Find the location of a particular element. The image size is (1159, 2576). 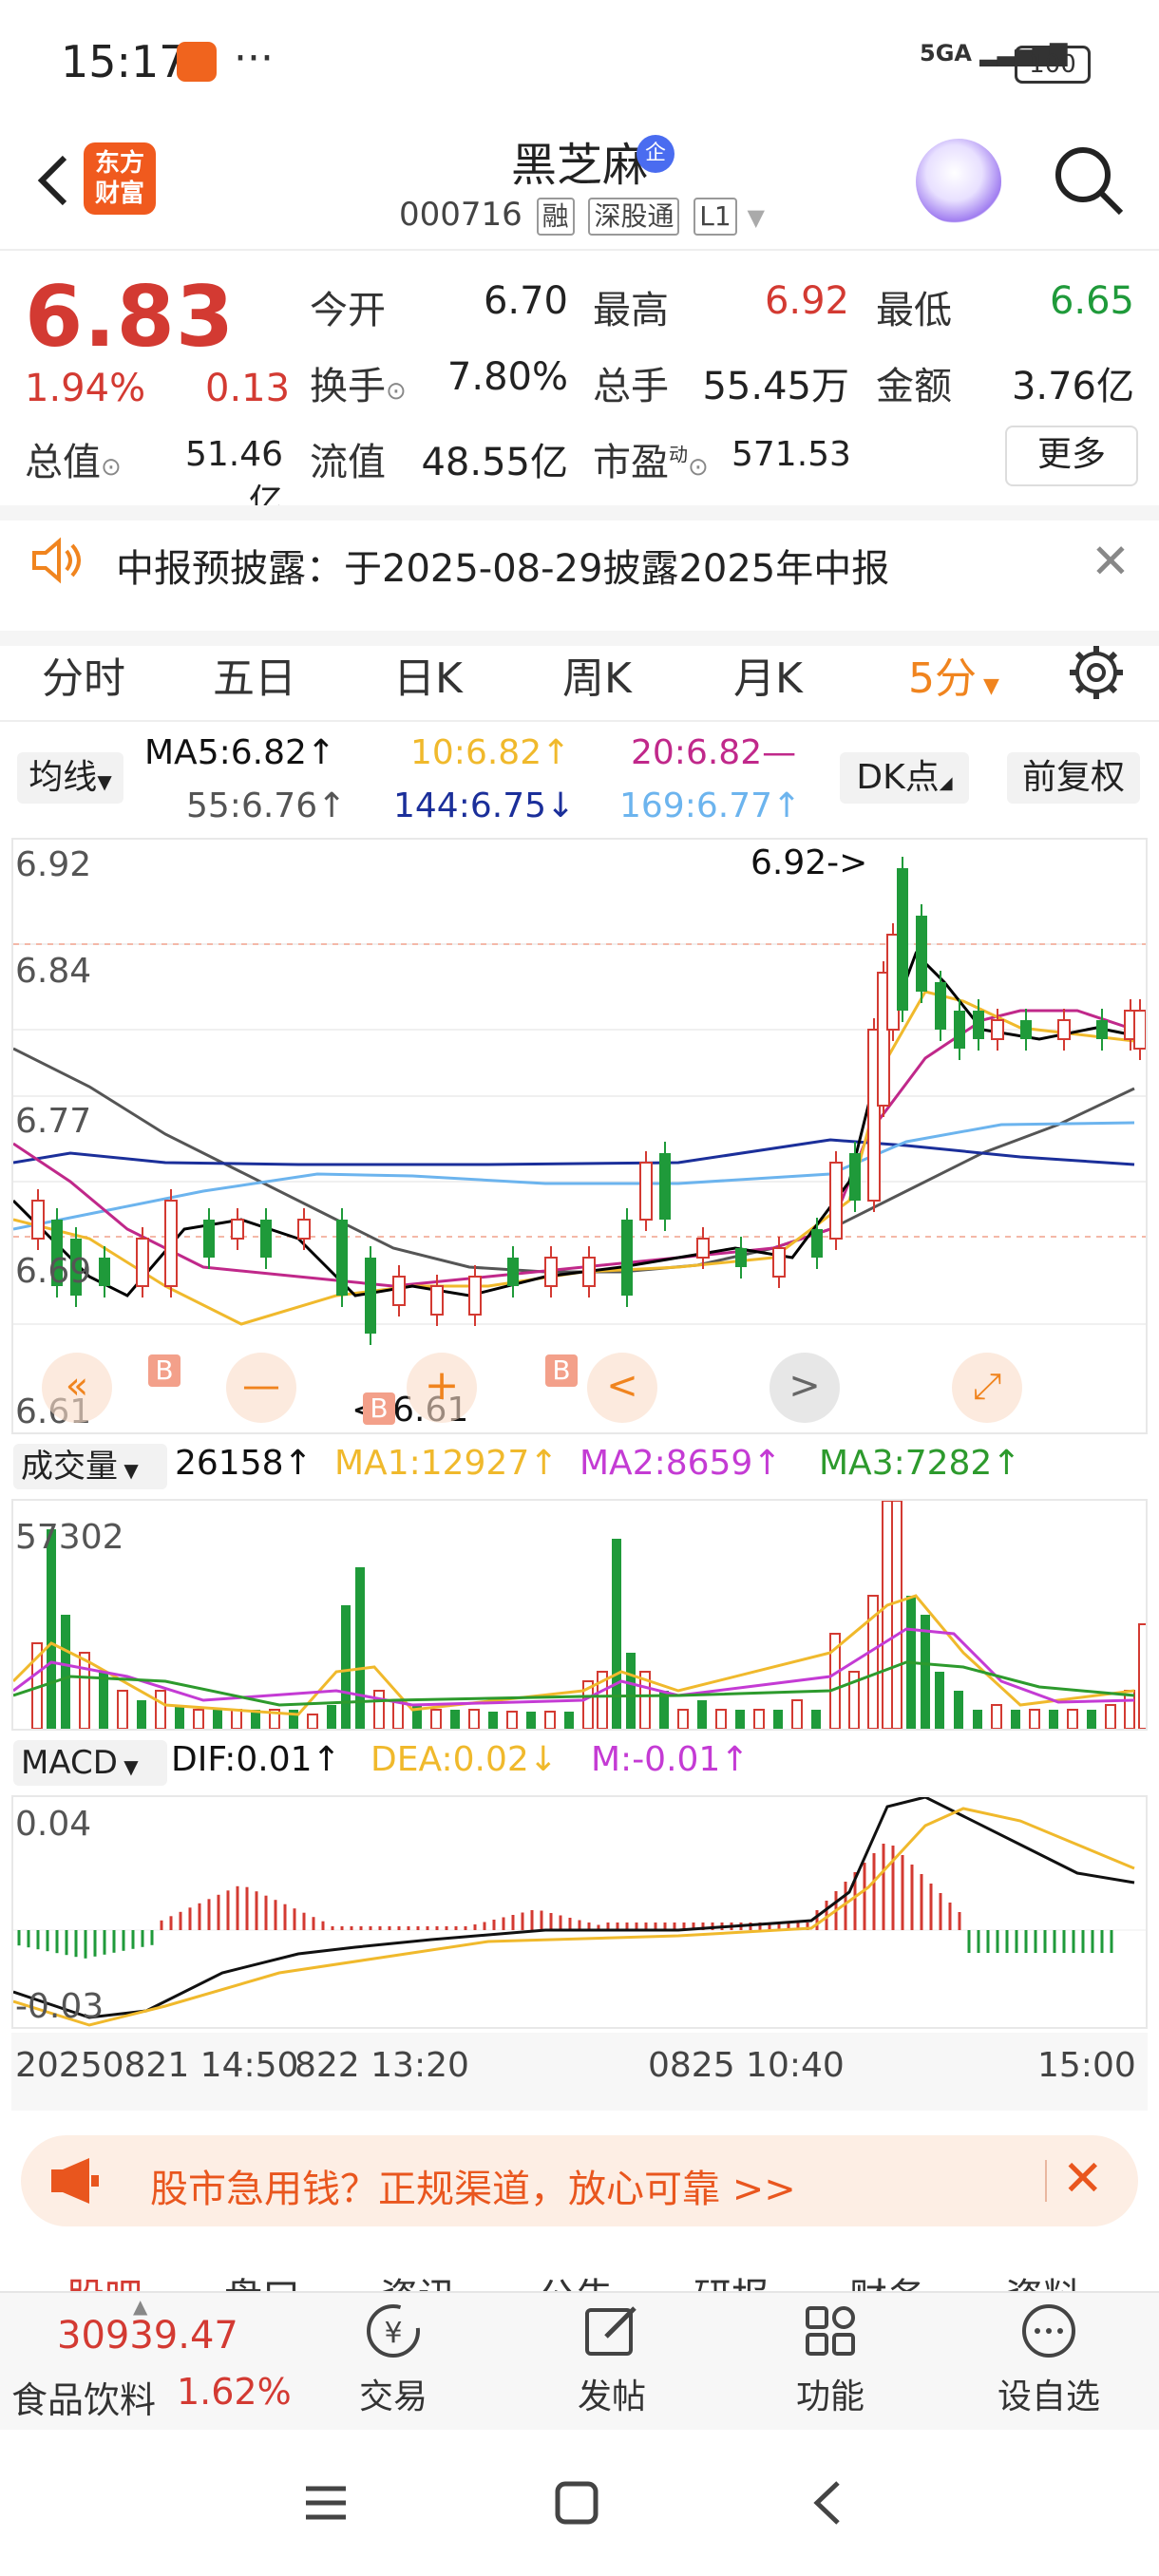

add-watchlist-button: 设自选 is located at coordinates (1048, 2359).